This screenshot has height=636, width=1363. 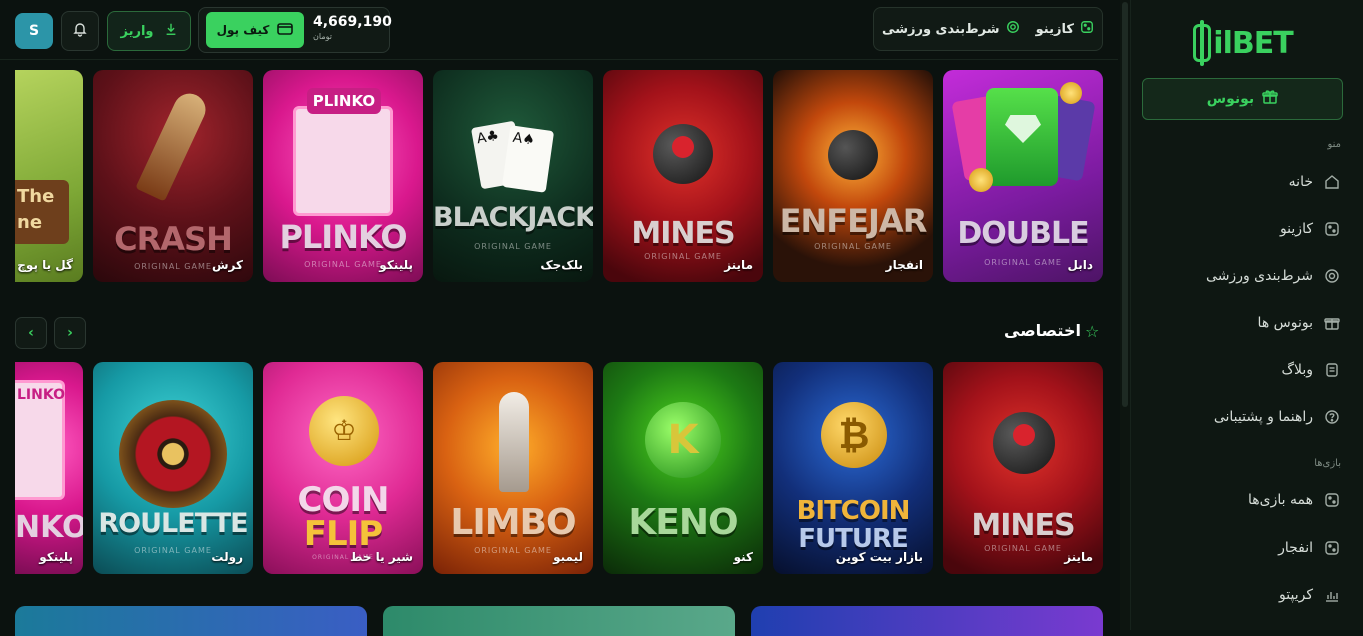 I want to click on header-divider, so click(x=559, y=59).